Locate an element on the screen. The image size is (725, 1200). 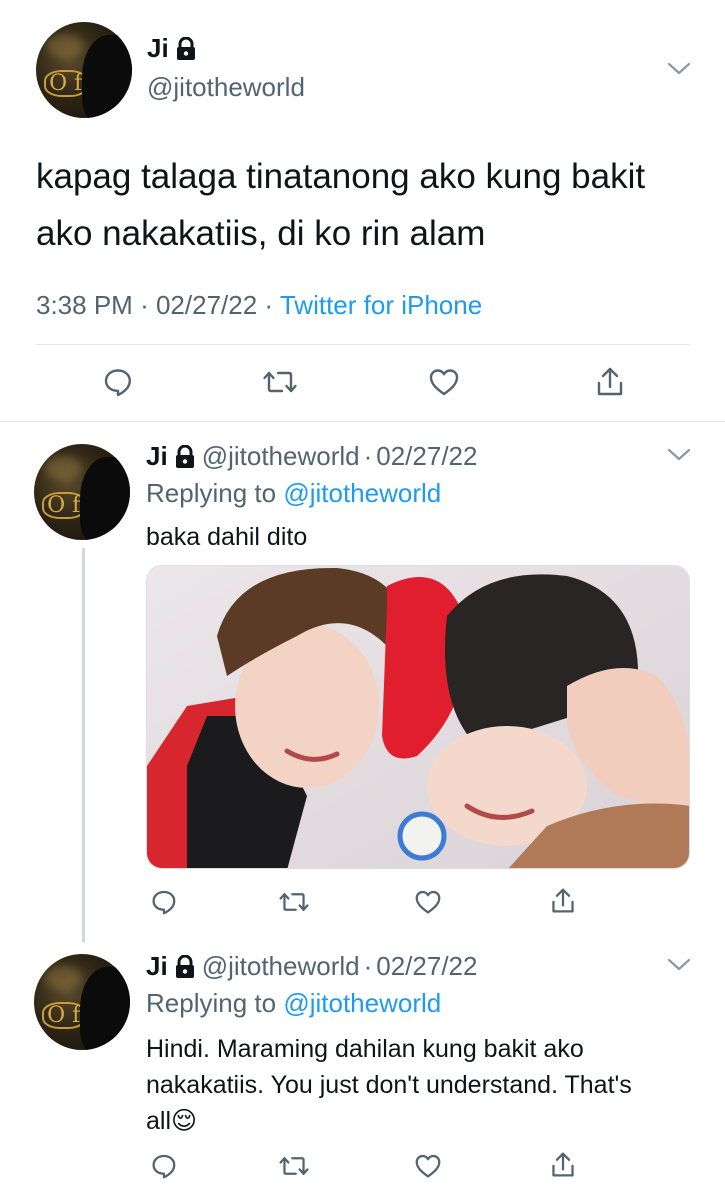
tweet-source: Twitter for iPhone is located at coordinates (381, 305).